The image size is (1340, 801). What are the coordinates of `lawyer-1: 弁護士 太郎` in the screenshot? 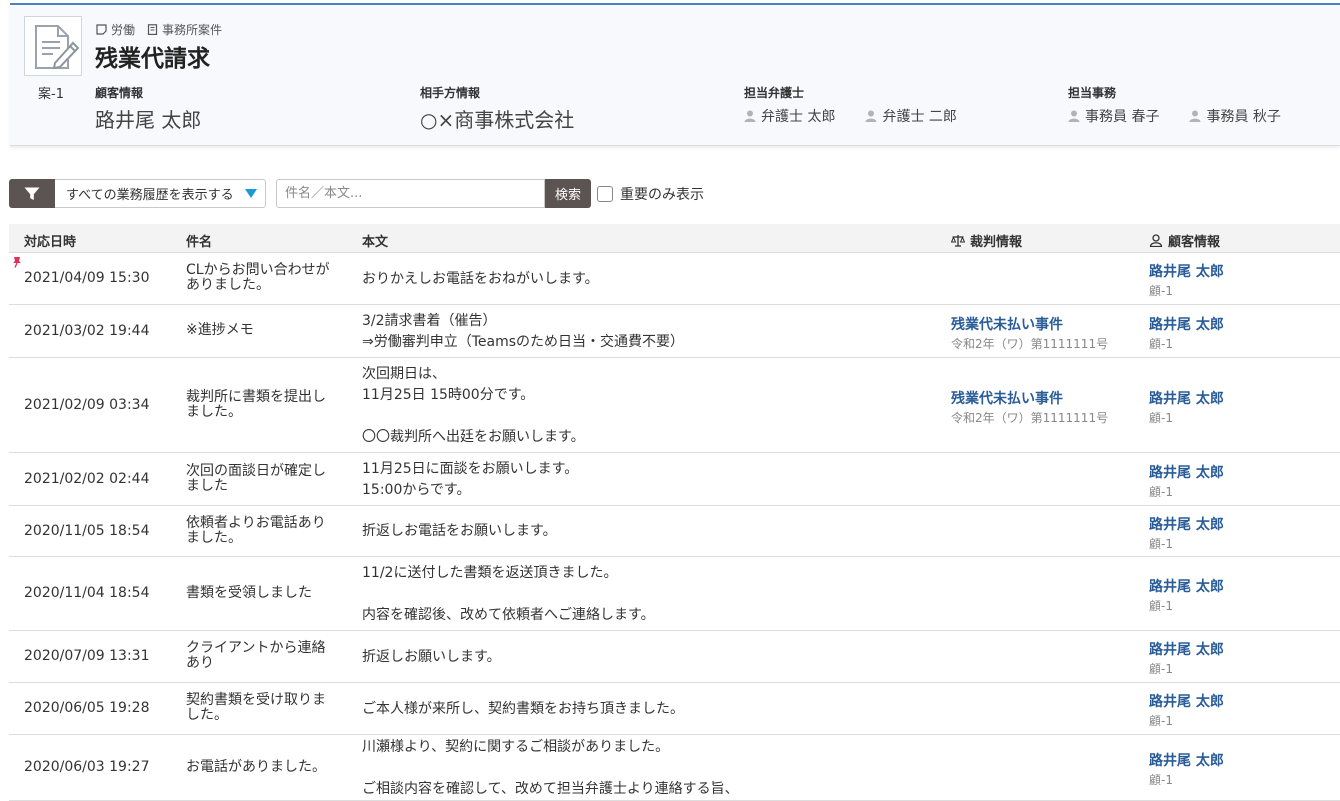 It's located at (789, 116).